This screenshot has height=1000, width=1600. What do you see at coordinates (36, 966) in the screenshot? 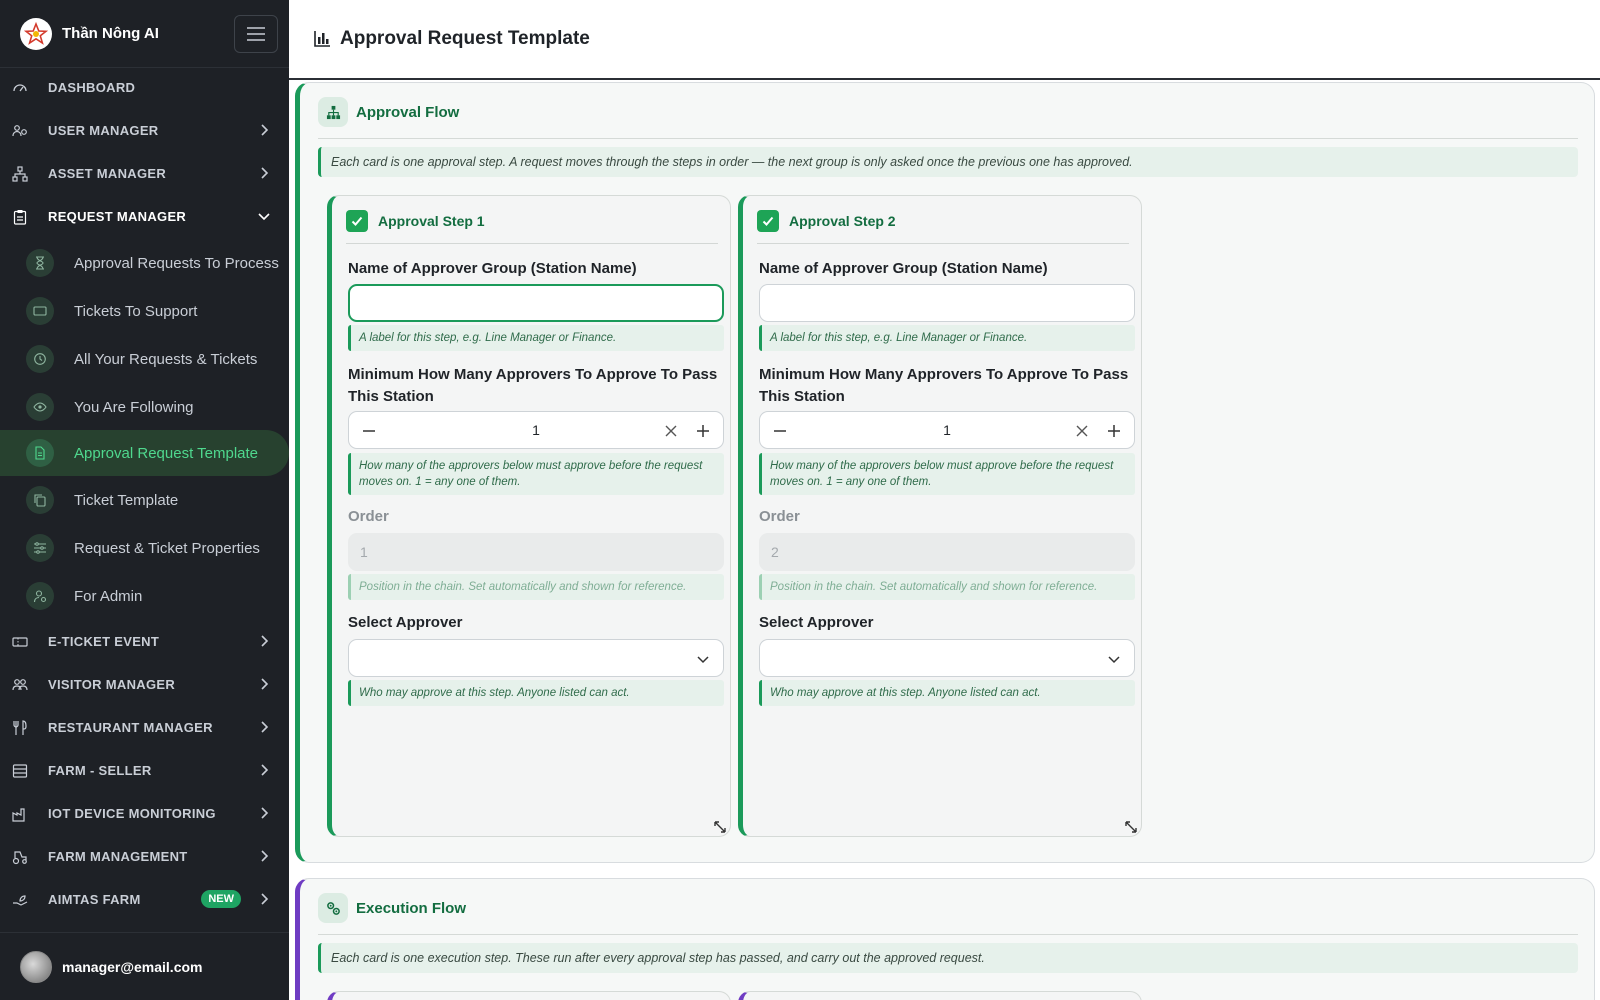
I see `avatar` at bounding box center [36, 966].